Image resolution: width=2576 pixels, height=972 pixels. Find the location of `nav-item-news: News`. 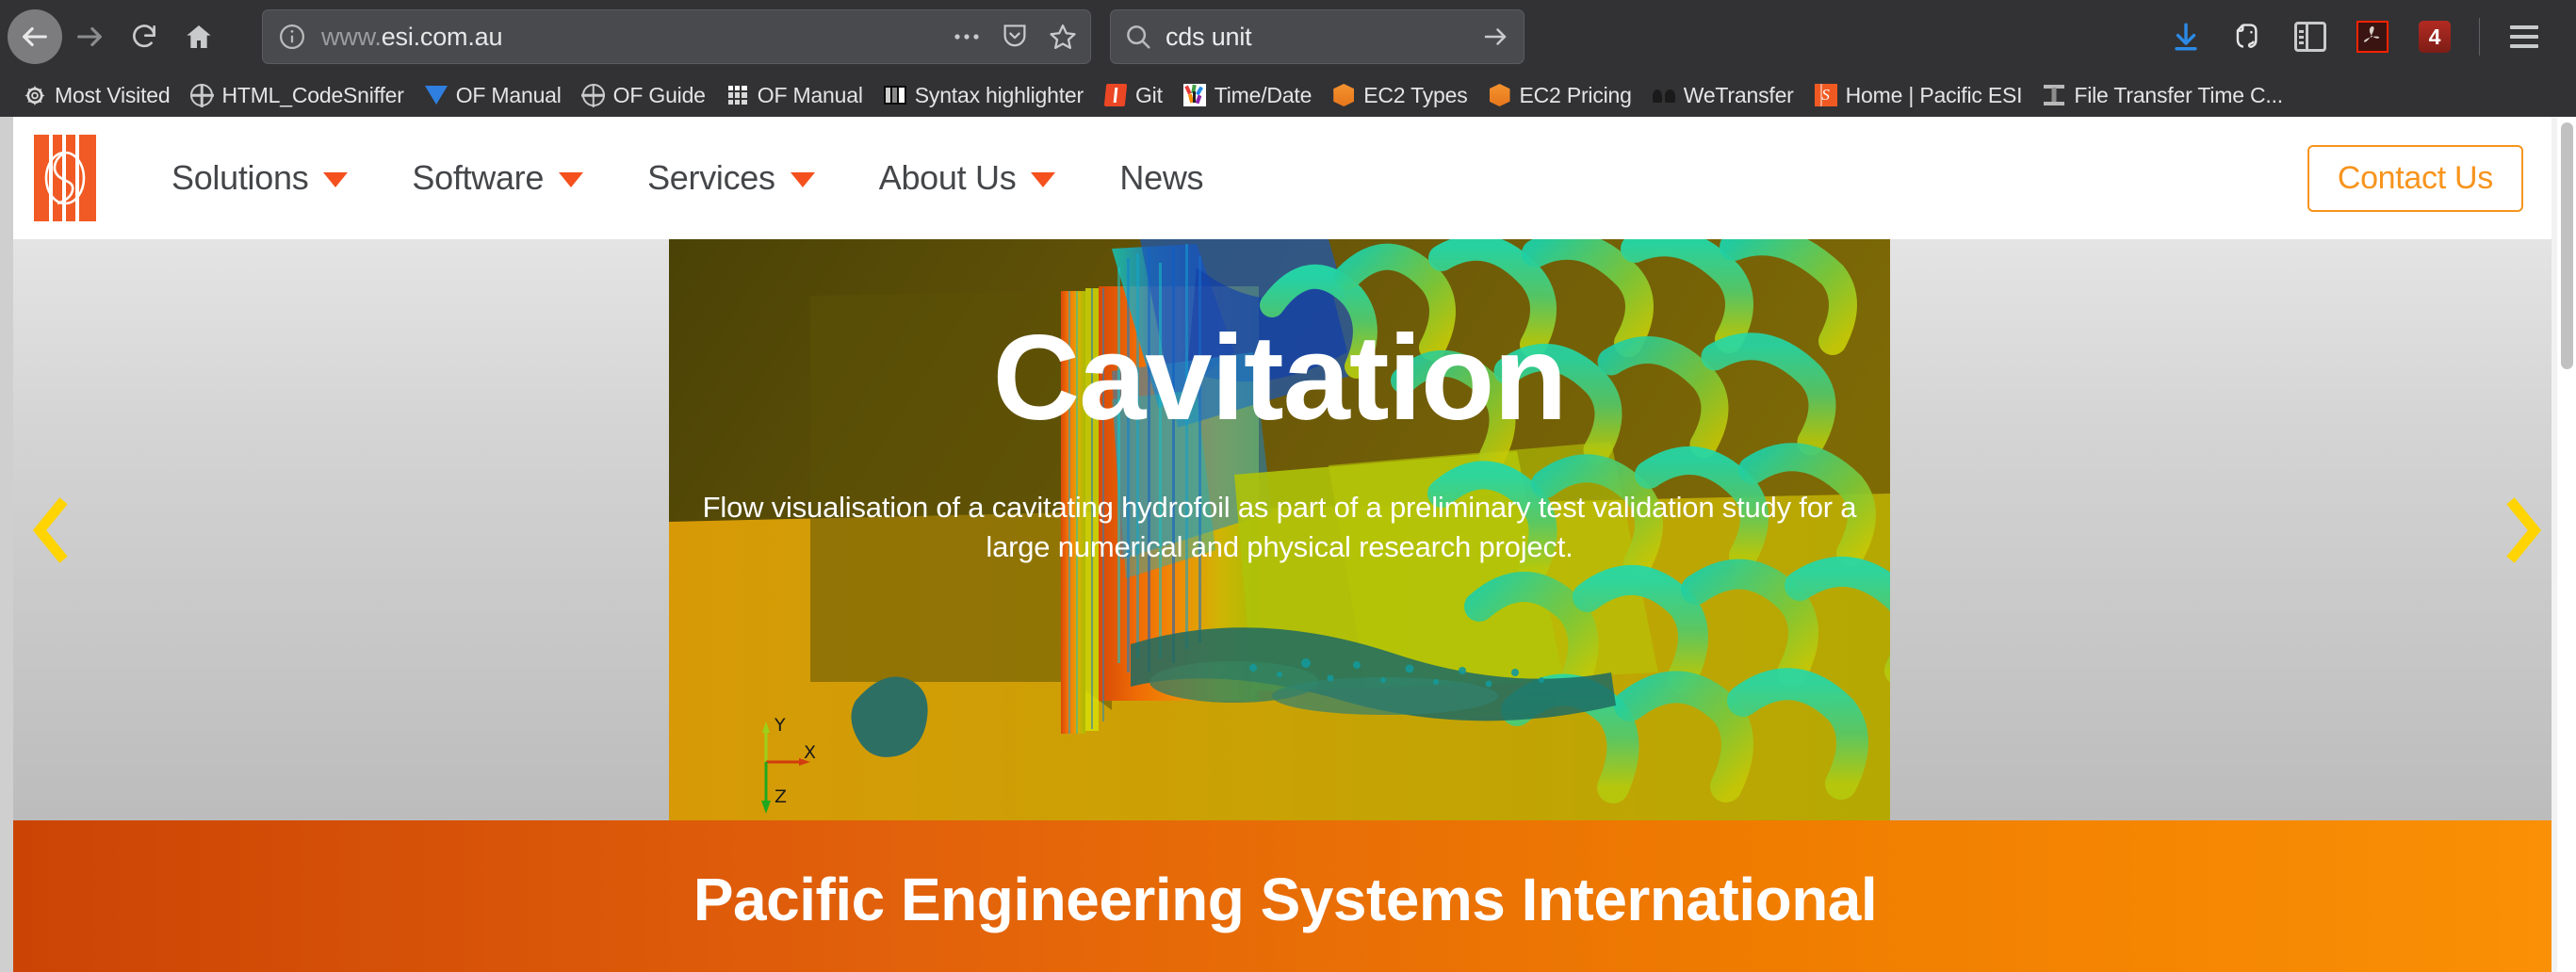

nav-item-news: News is located at coordinates (1161, 178).